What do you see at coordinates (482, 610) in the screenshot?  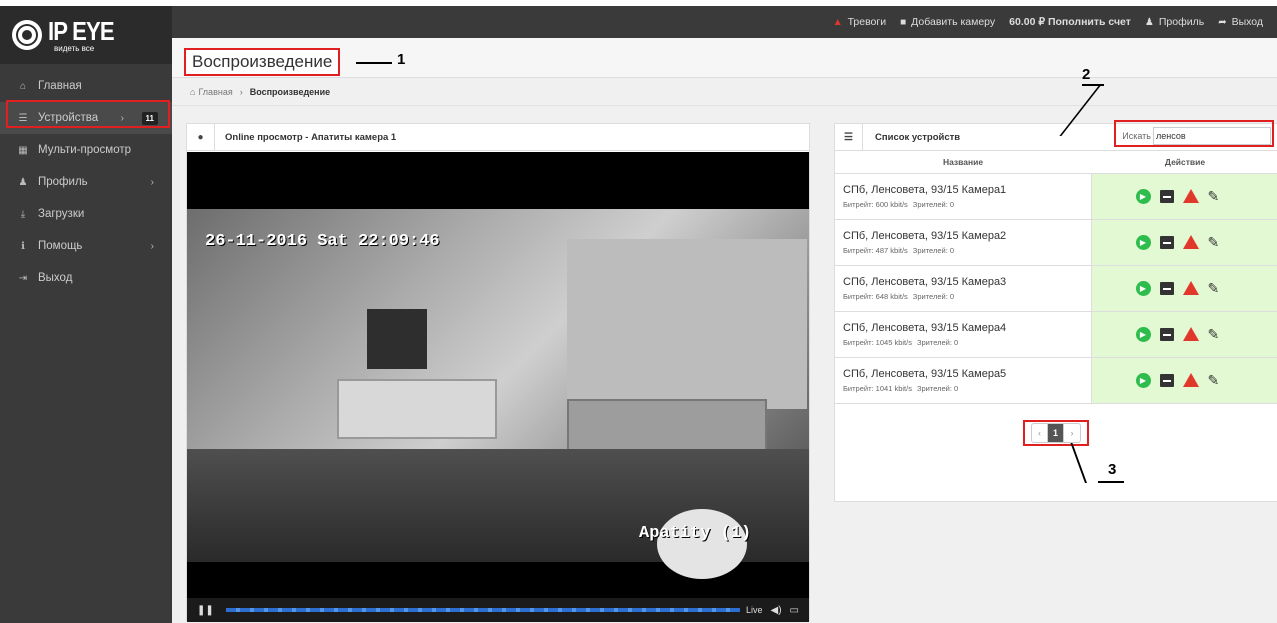 I see `progress-bar` at bounding box center [482, 610].